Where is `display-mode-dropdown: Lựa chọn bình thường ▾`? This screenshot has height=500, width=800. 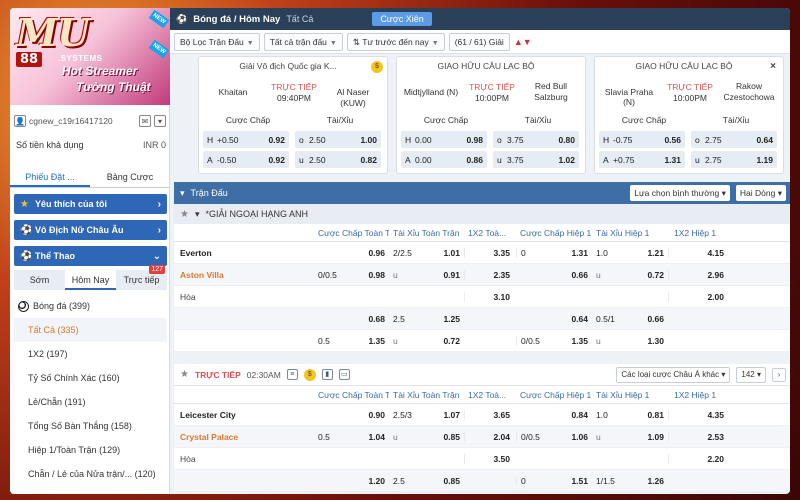
display-mode-dropdown: Lựa chọn bình thường ▾ is located at coordinates (680, 193).